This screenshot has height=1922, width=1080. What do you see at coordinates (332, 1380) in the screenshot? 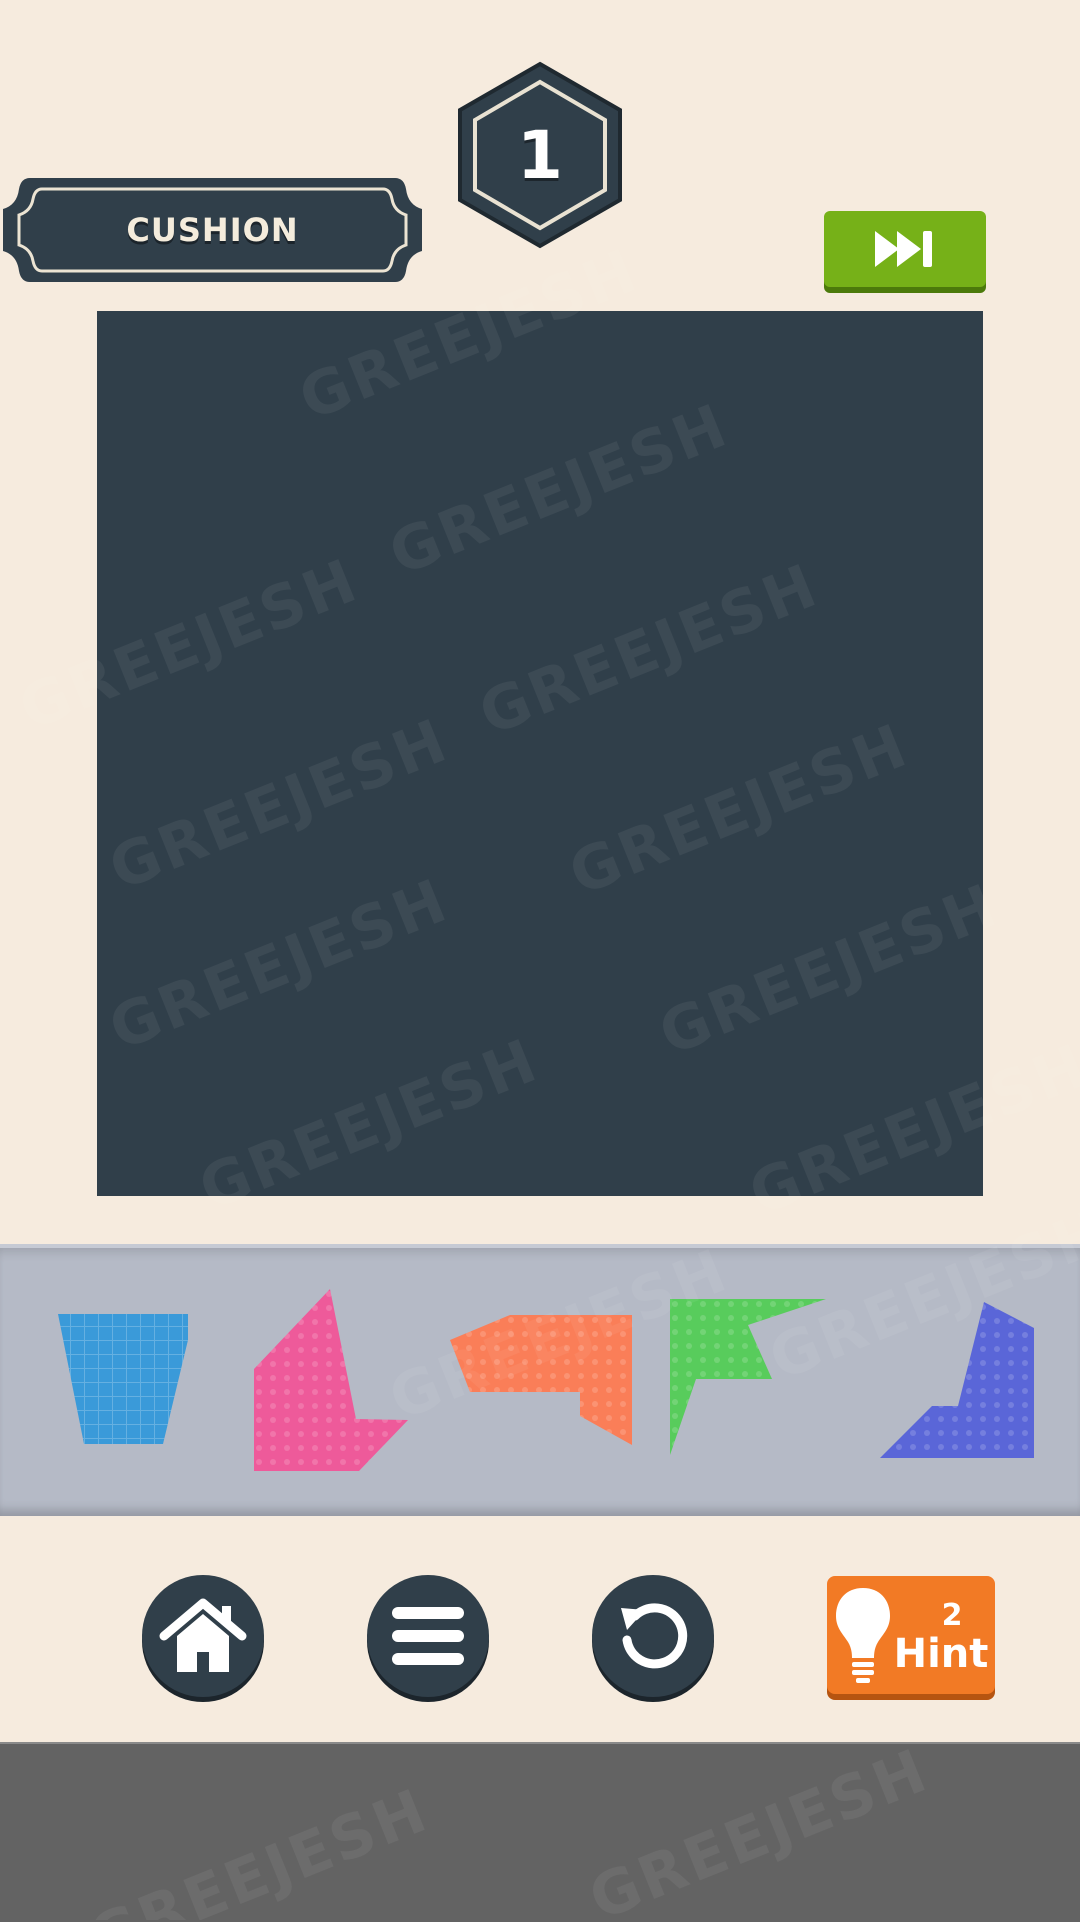
I see `pink-pentagon-piece` at bounding box center [332, 1380].